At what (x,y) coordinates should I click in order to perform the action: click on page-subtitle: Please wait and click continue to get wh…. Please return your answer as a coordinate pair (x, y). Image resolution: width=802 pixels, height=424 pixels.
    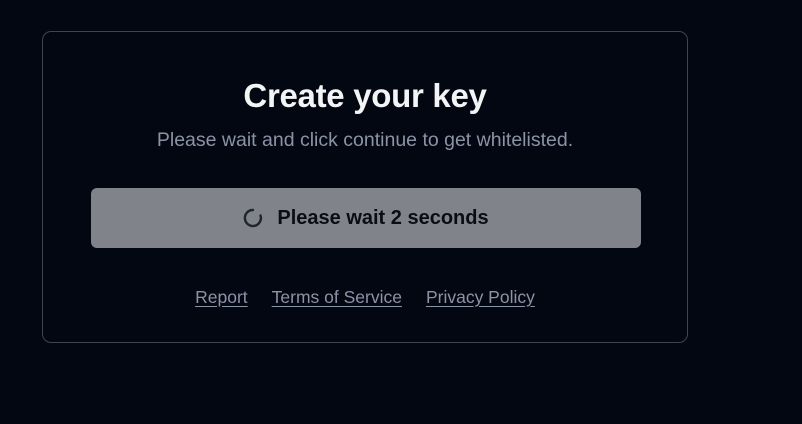
    Looking at the image, I should click on (365, 140).